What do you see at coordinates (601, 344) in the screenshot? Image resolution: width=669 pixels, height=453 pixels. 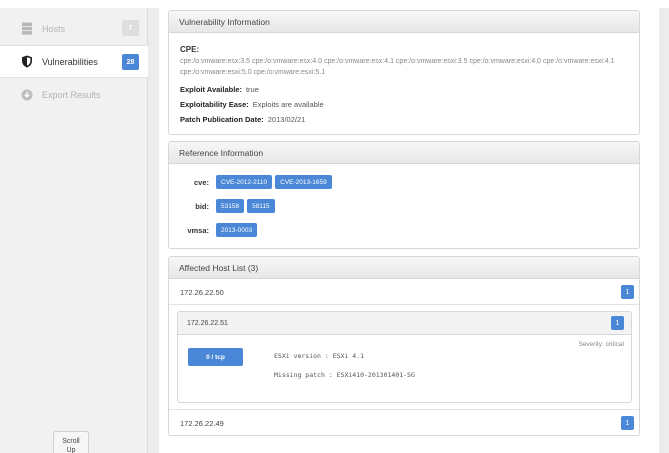 I see `severity-label: Severity: critical` at bounding box center [601, 344].